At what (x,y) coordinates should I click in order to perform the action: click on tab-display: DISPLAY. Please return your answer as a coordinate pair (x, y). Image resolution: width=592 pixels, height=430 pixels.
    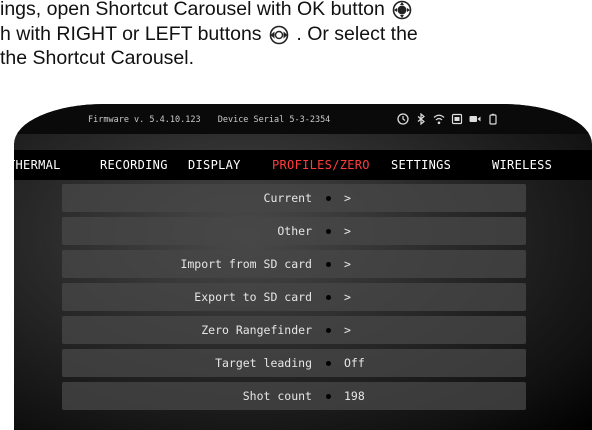
    Looking at the image, I should click on (214, 165).